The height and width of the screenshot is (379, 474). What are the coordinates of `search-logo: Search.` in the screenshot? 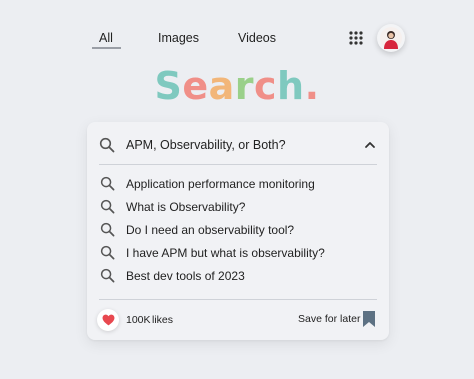 It's located at (237, 86).